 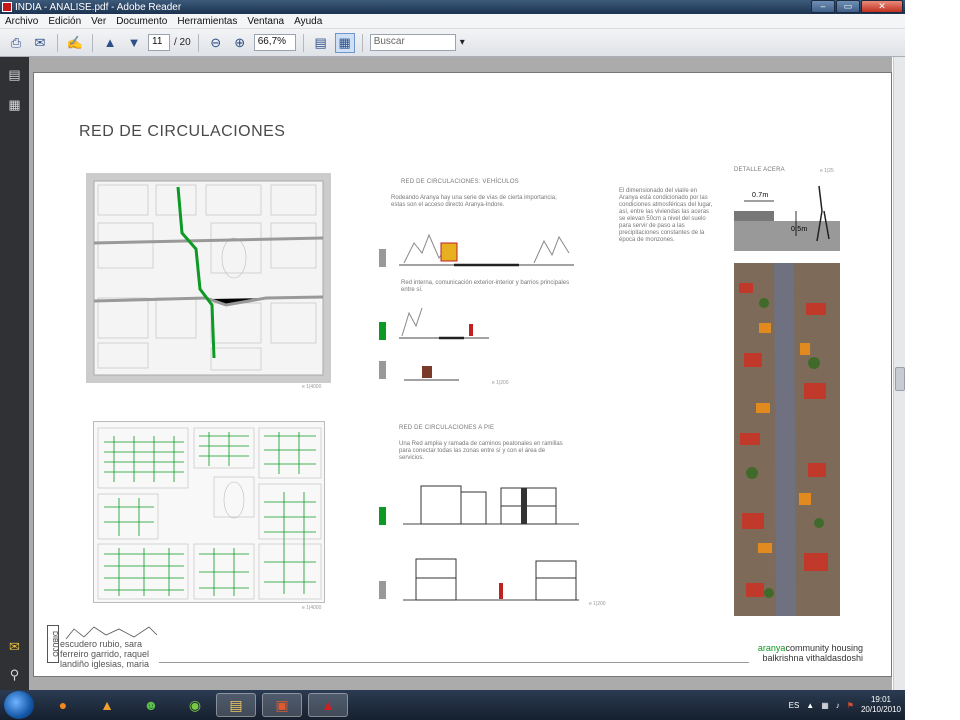 I want to click on footer-divider, so click(x=454, y=662).